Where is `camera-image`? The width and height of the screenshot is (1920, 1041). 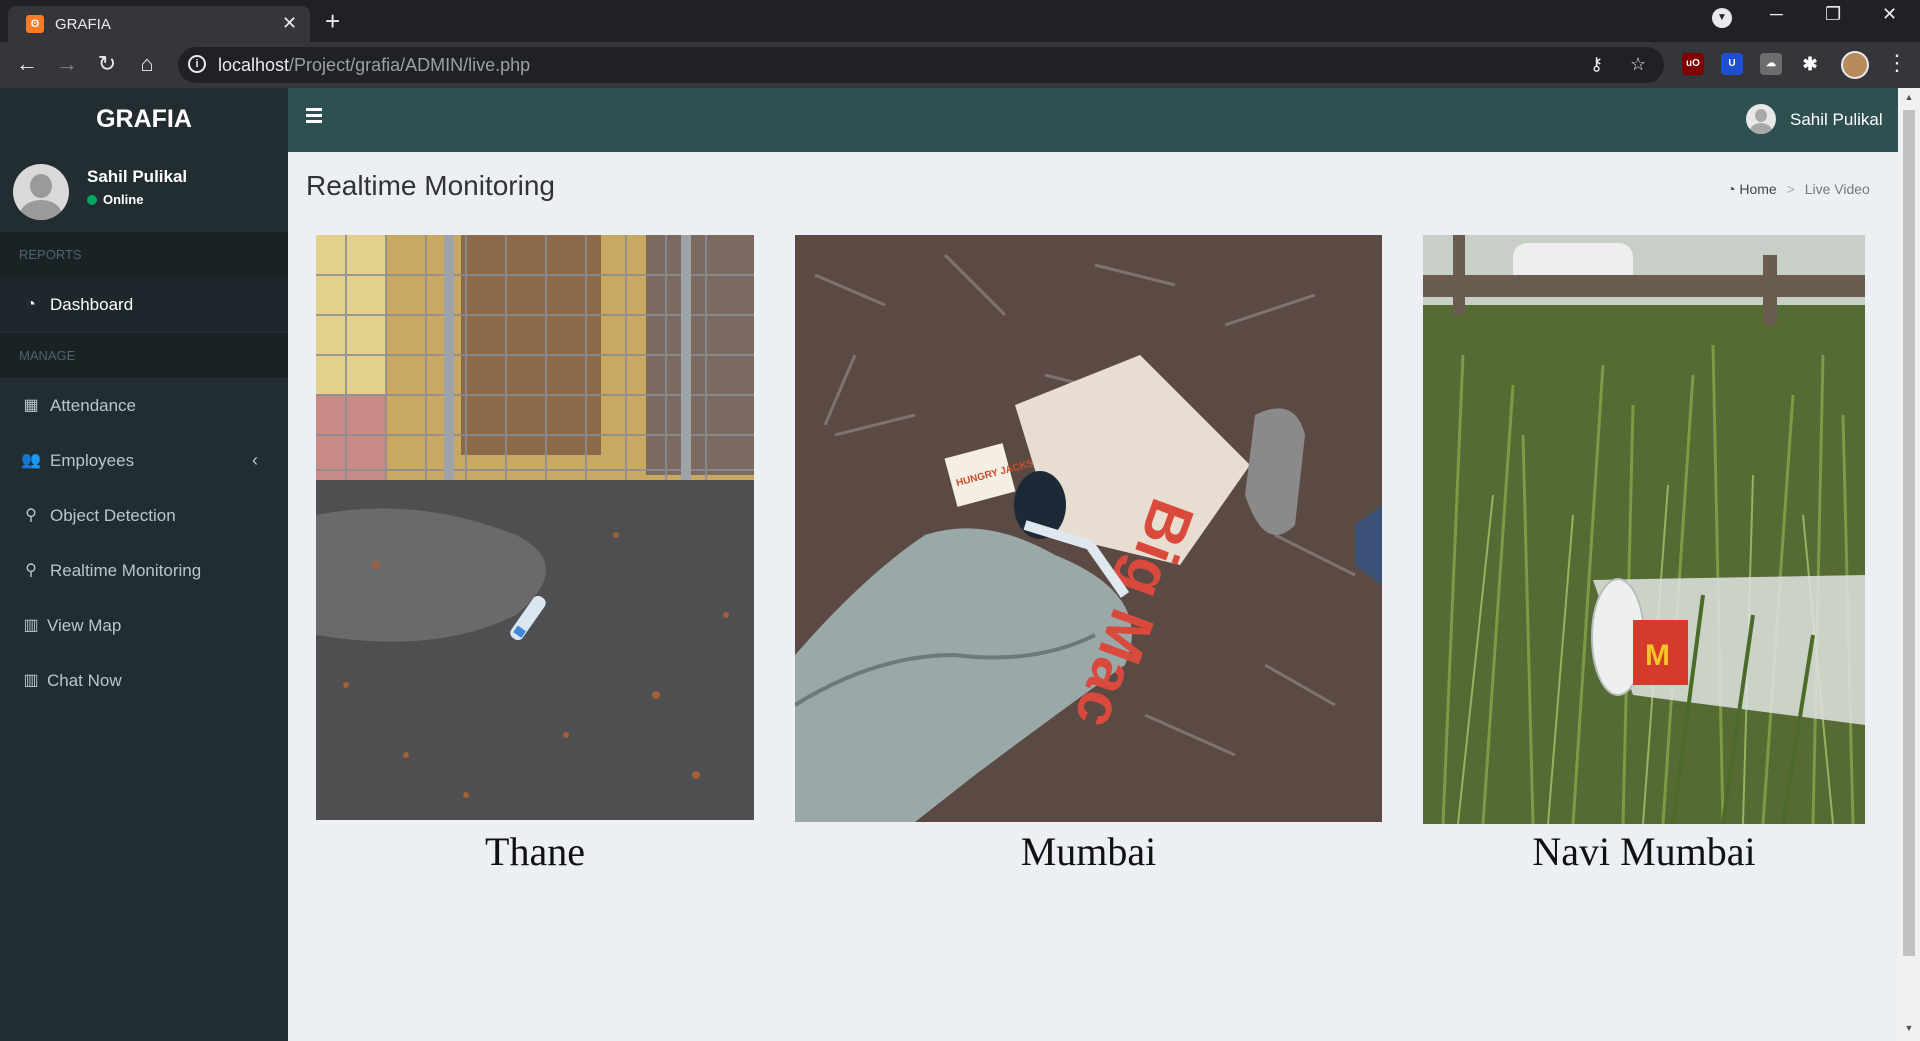
camera-image is located at coordinates (535, 527).